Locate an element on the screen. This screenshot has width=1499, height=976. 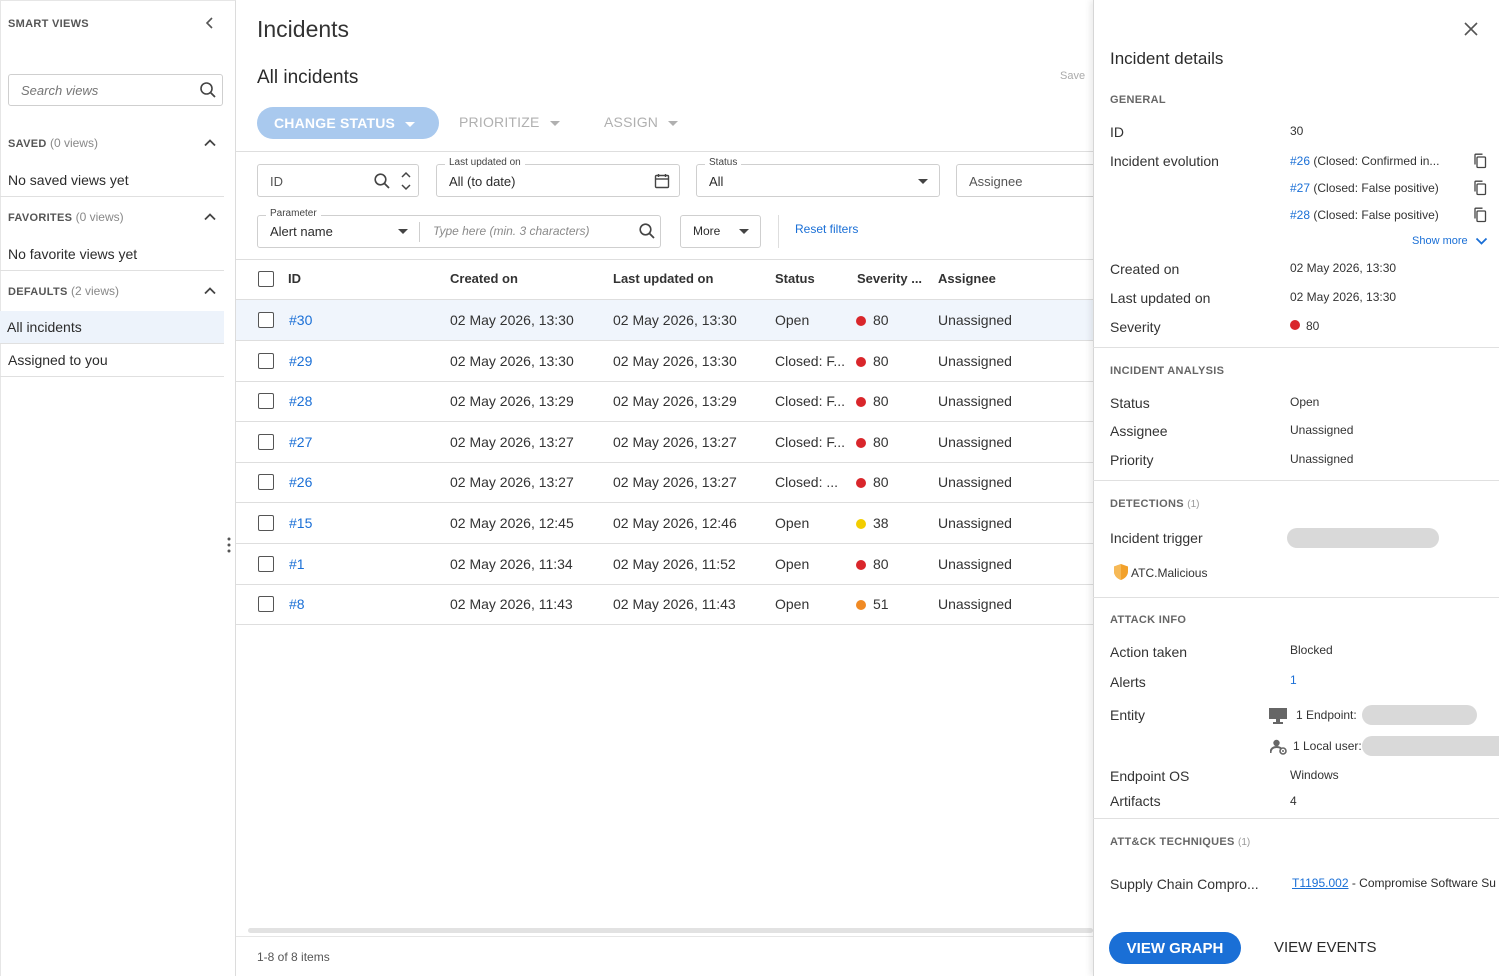
show-more-link: Show more is located at coordinates (1440, 241).